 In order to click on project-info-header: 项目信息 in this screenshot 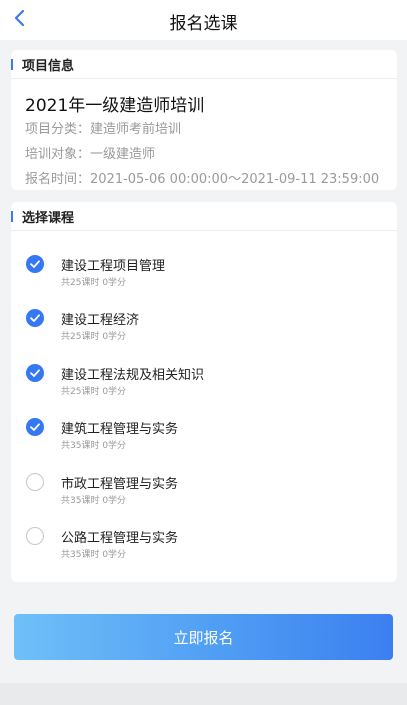, I will do `click(204, 64)`.